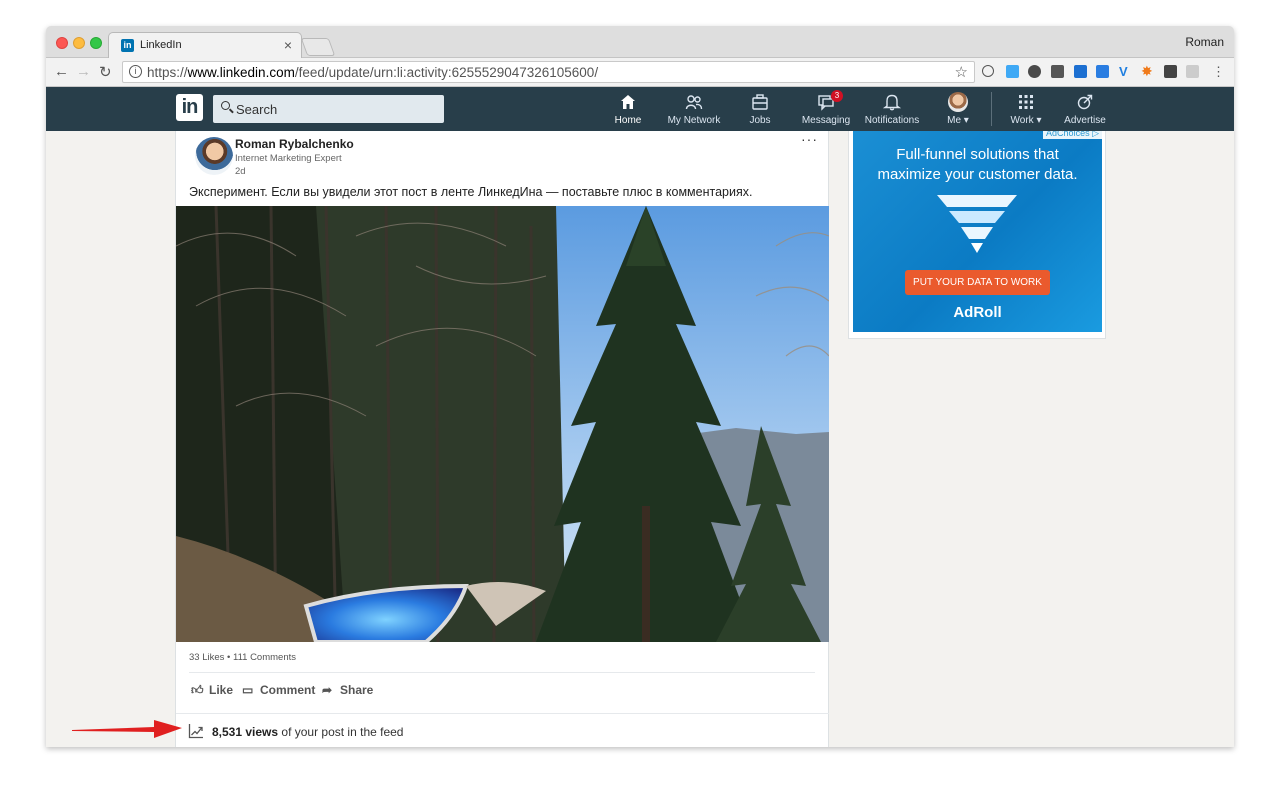  What do you see at coordinates (79, 43) in the screenshot?
I see `minimize-window-button` at bounding box center [79, 43].